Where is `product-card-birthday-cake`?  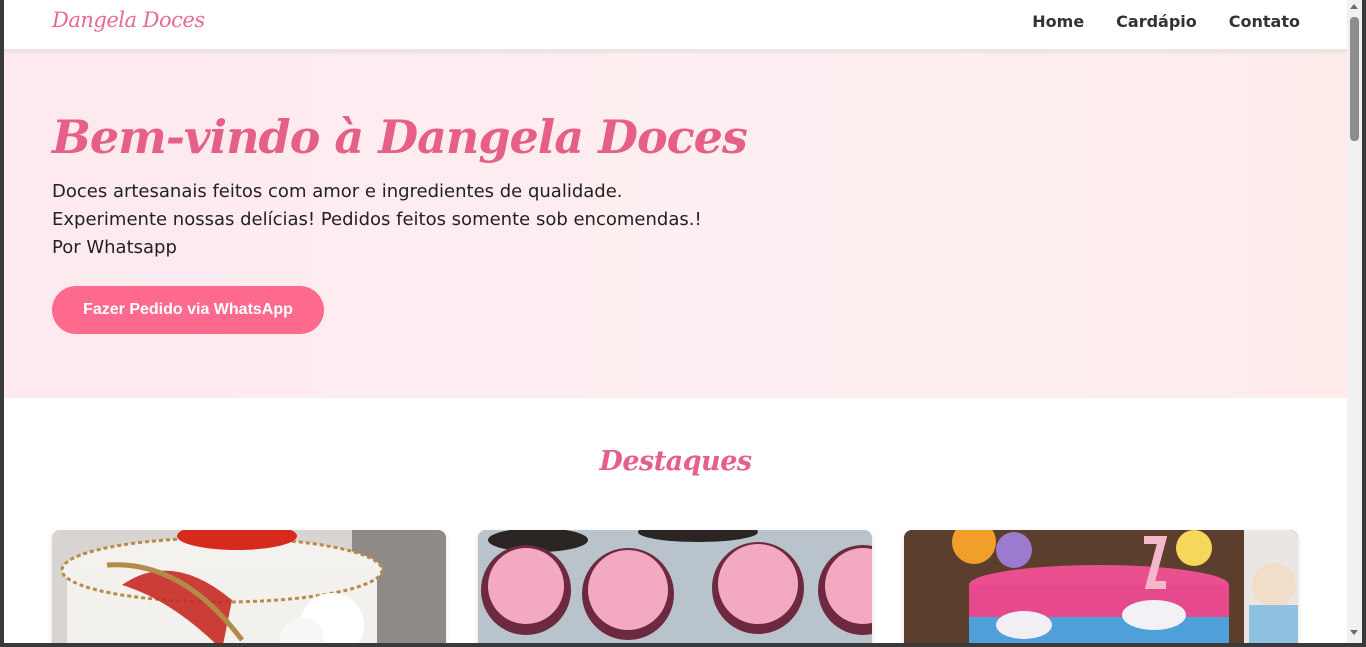
product-card-birthday-cake is located at coordinates (1101, 586).